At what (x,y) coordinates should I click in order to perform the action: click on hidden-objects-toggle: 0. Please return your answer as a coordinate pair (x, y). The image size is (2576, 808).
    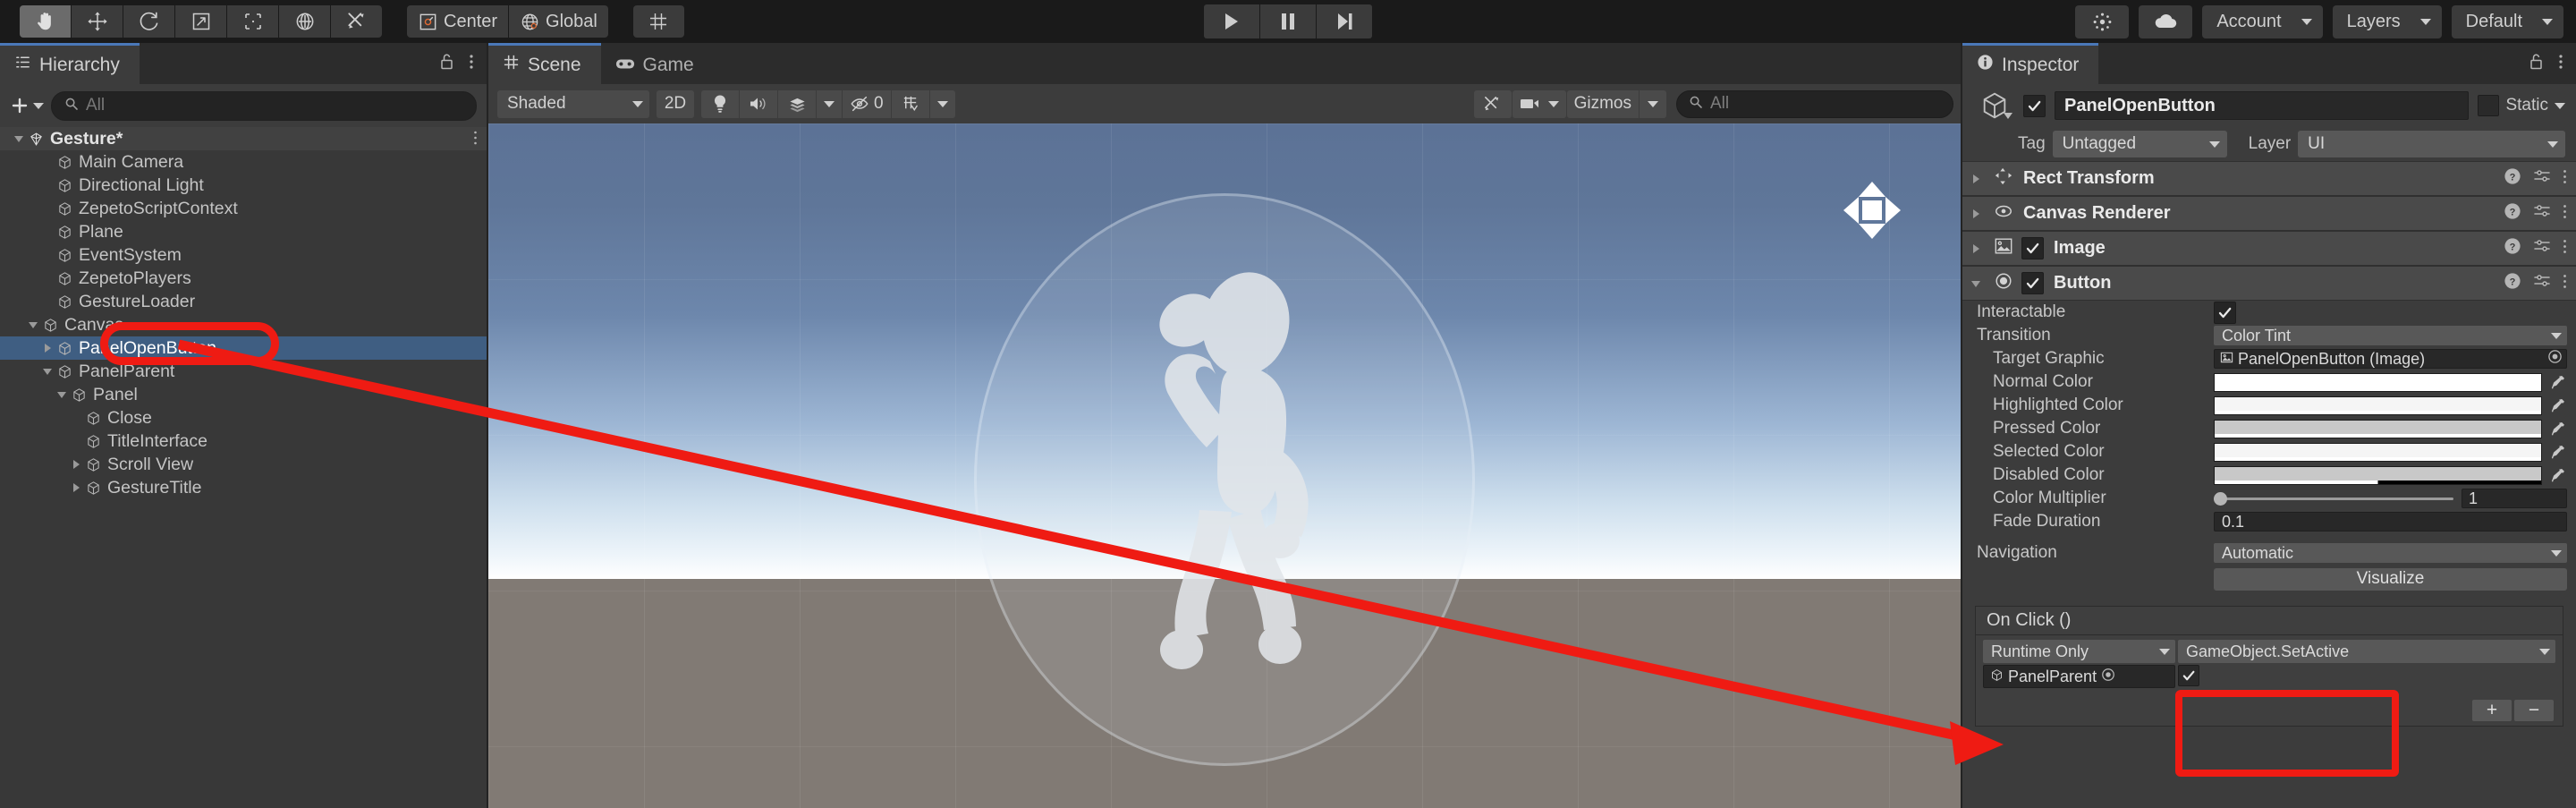
    Looking at the image, I should click on (867, 103).